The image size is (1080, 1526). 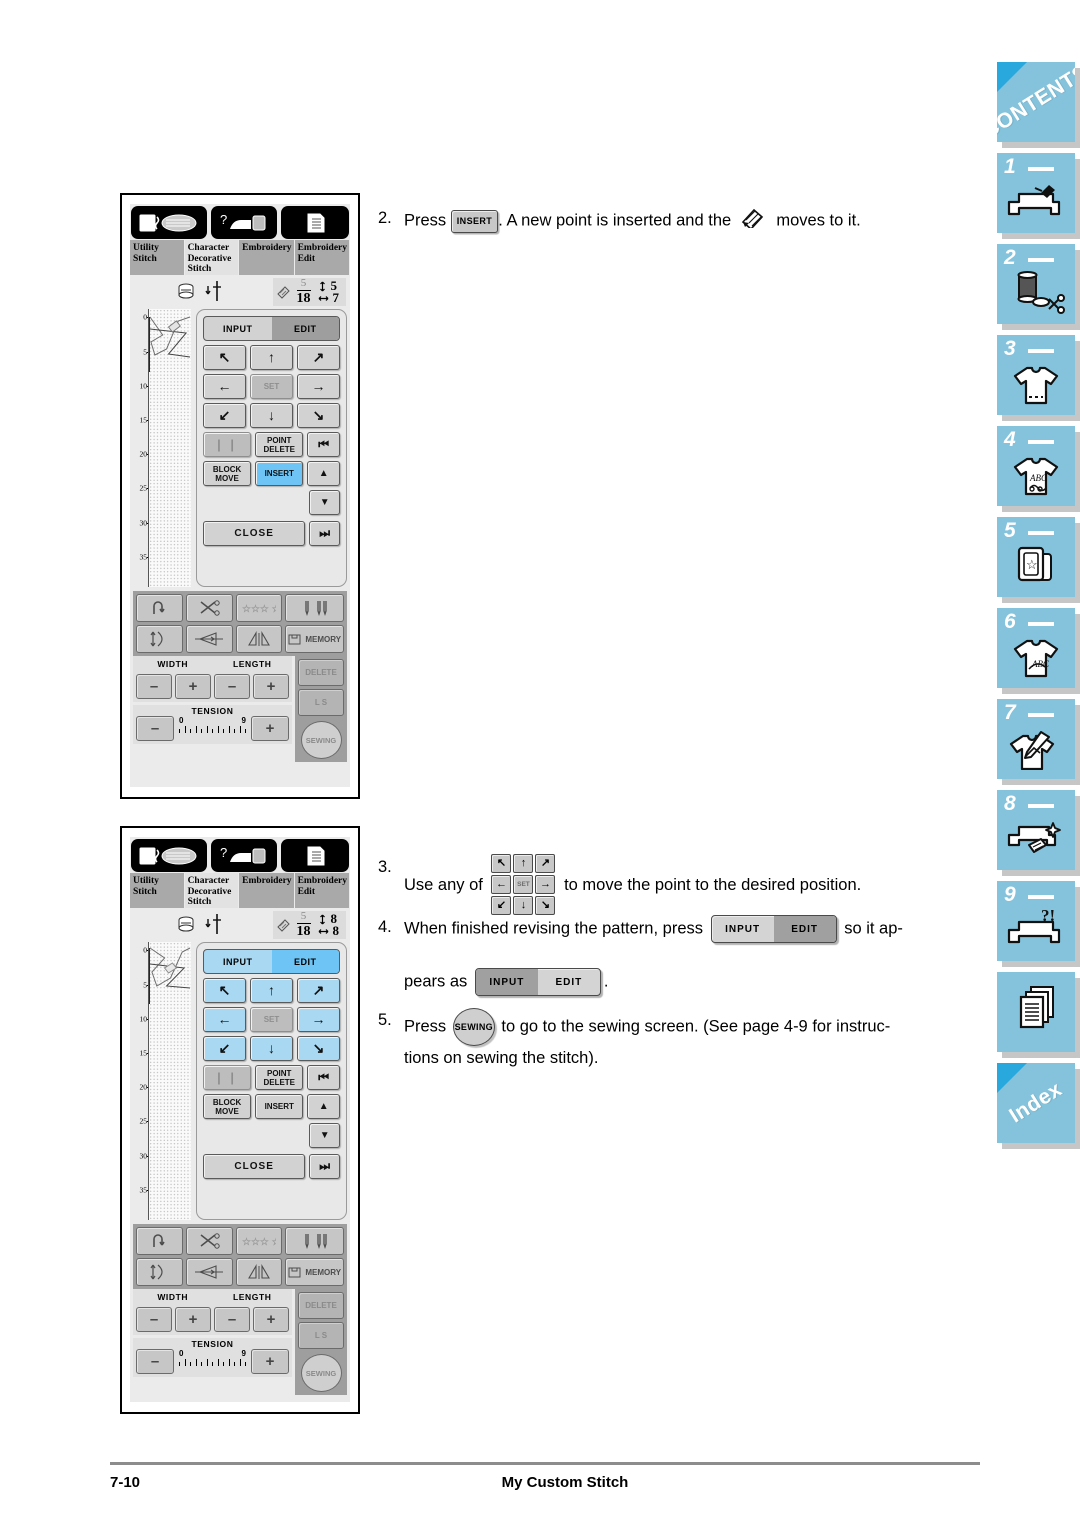 I want to click on step-up-button: ▲, so click(x=323, y=1106).